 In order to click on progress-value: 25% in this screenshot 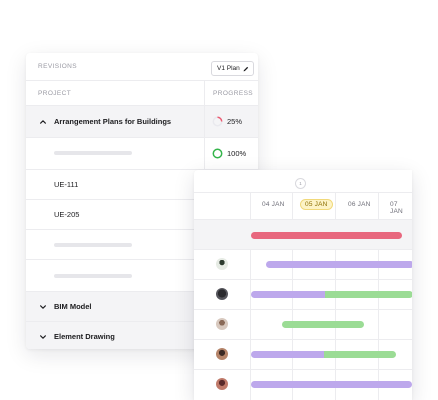, I will do `click(235, 121)`.